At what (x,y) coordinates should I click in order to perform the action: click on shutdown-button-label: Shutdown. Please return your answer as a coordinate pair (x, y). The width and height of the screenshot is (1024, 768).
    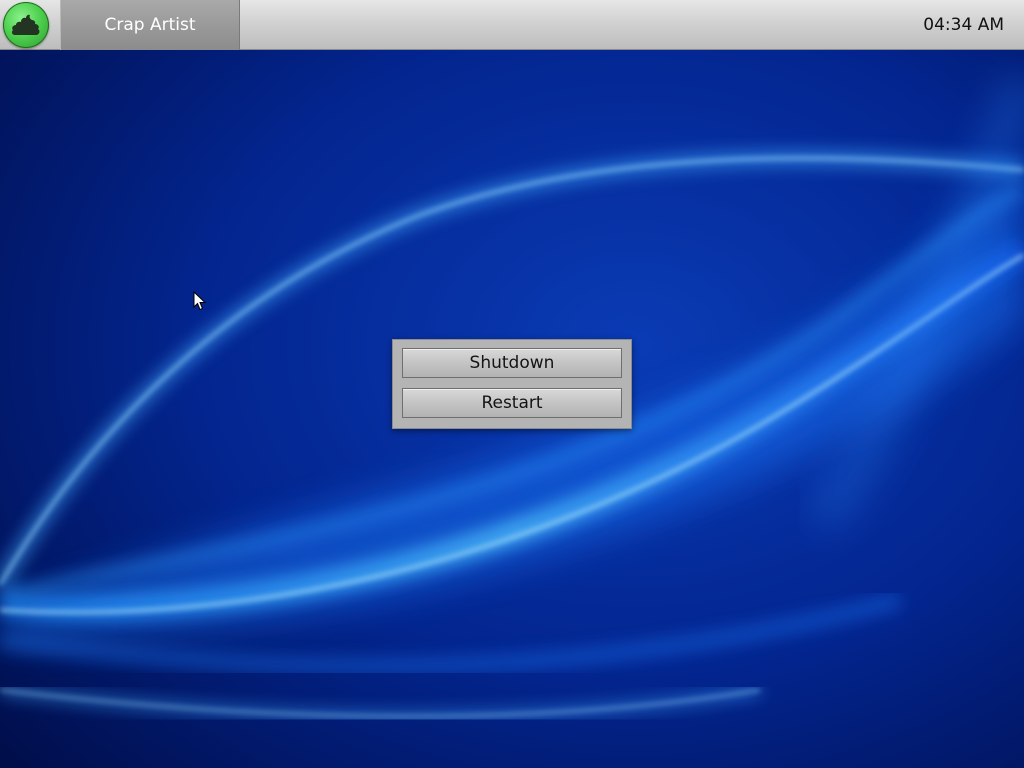
    Looking at the image, I should click on (512, 363).